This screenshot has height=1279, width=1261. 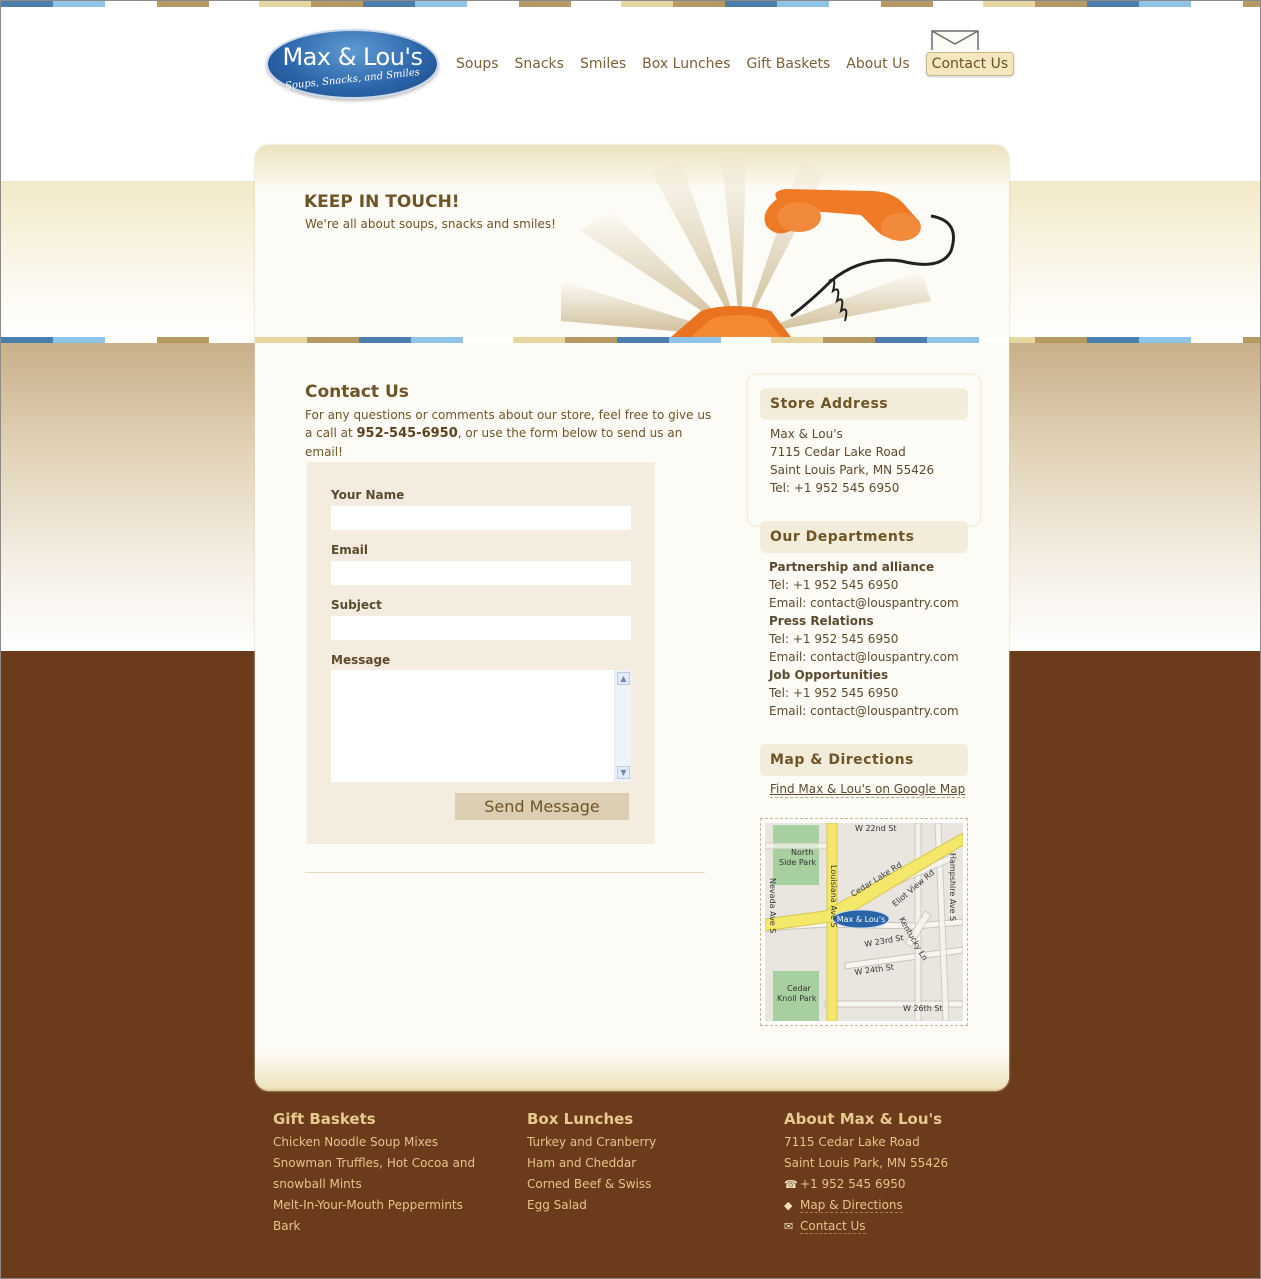 What do you see at coordinates (851, 1205) in the screenshot?
I see `footer-directions-link: Map & Directions` at bounding box center [851, 1205].